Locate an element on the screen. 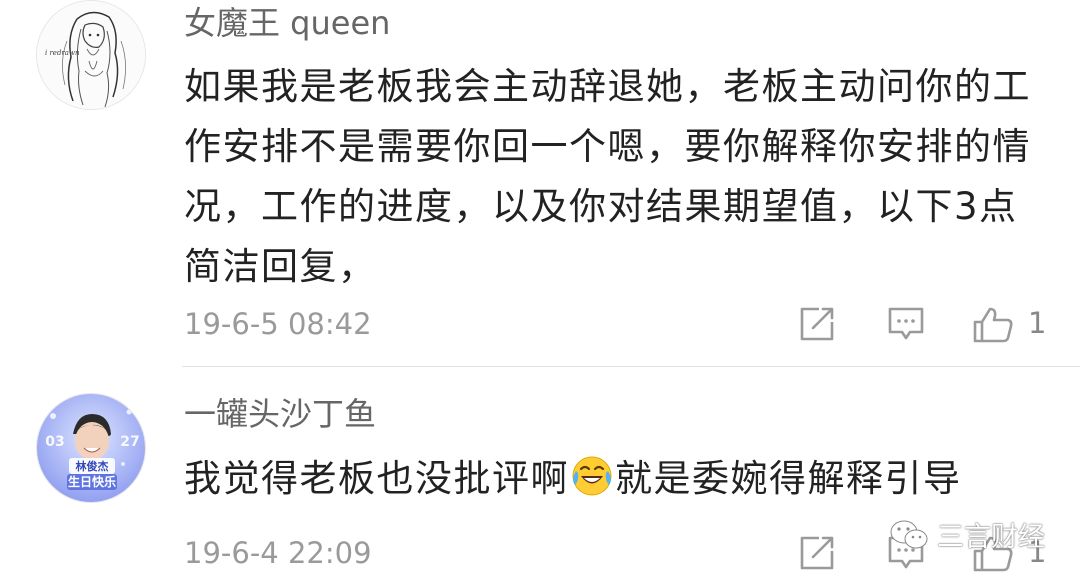 Image resolution: width=1080 pixels, height=583 pixels. comment-text-part: 我觉得老板也没批评啊 is located at coordinates (376, 478).